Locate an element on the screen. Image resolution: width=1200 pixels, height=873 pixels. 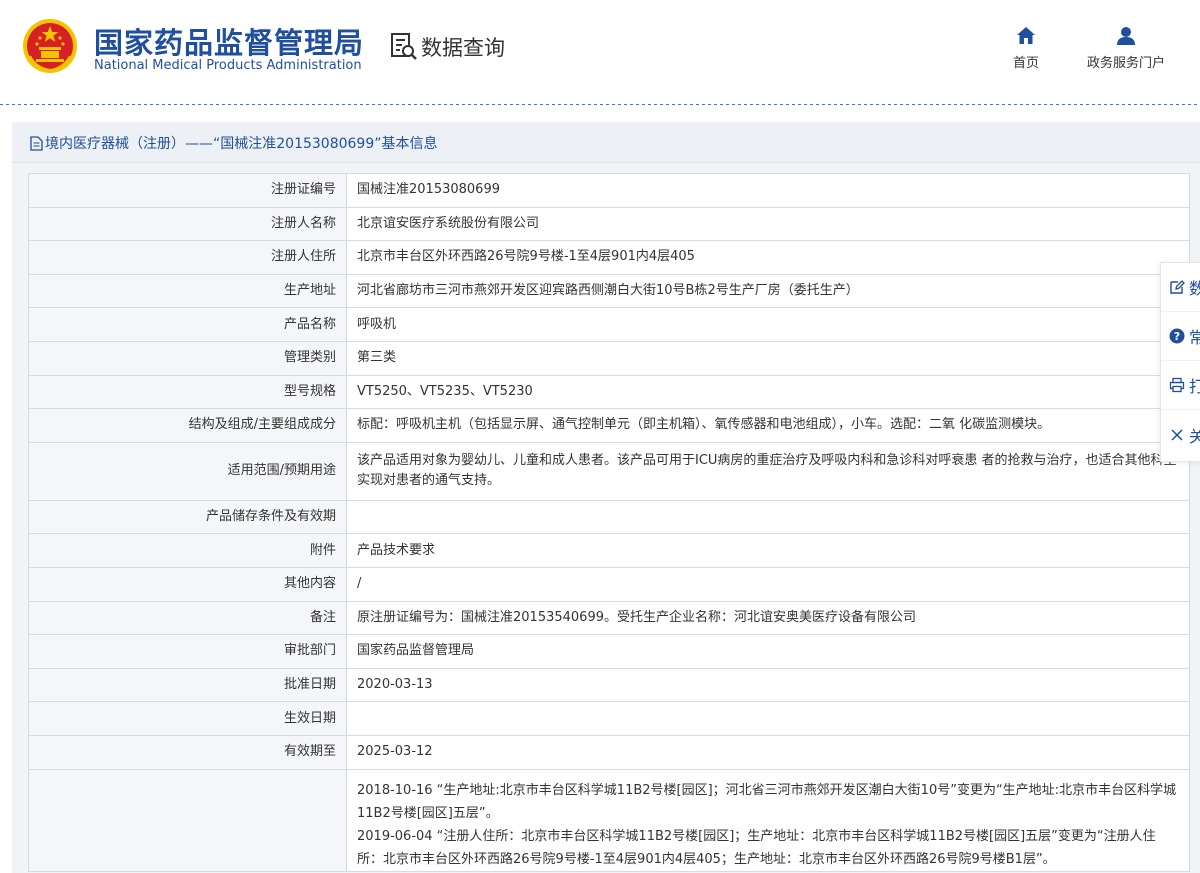
toolbar-data-button: 数 is located at coordinates (1180, 287).